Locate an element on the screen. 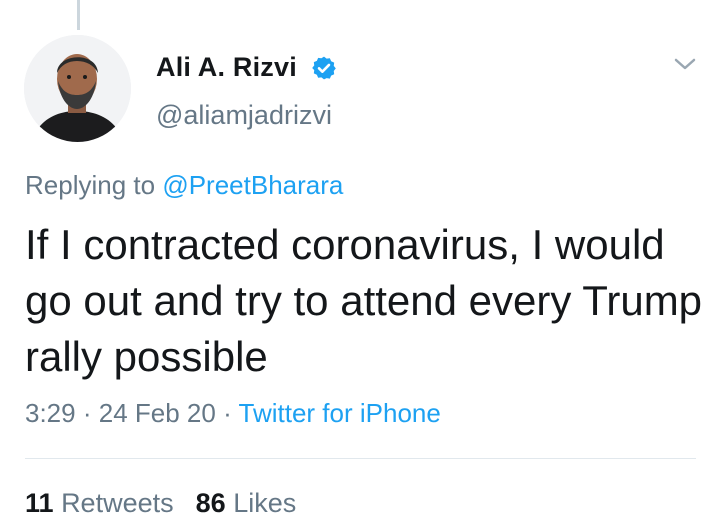  replying-to-line: Replying to @PreetBharara is located at coordinates (184, 185).